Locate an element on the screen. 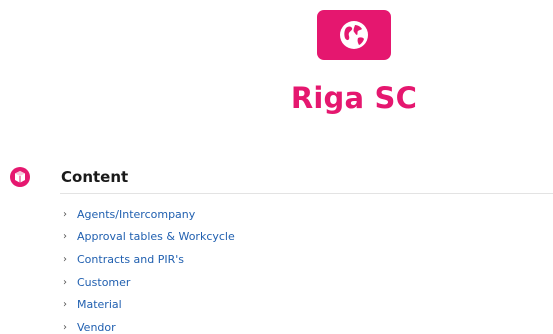 The image size is (553, 334). globe-icon is located at coordinates (354, 35).